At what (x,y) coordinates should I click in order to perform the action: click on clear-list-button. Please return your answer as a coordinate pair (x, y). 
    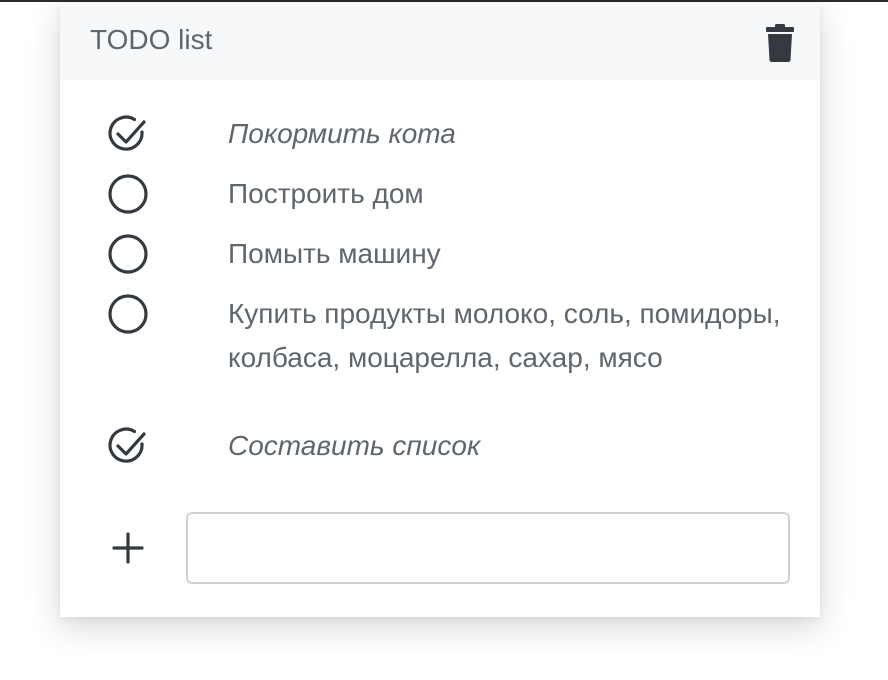
    Looking at the image, I should click on (780, 43).